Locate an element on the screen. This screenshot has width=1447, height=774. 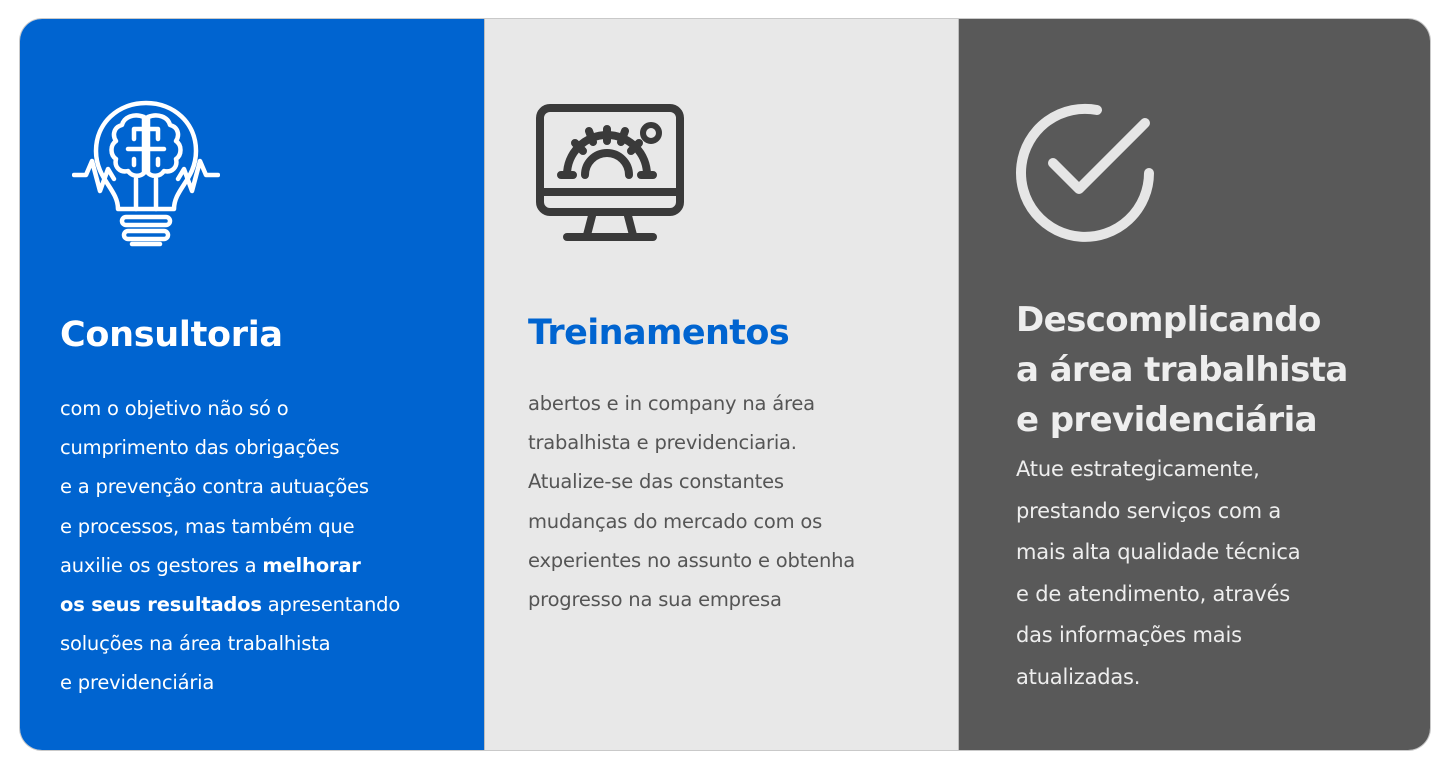
text-run: e processos, mas também que is located at coordinates (207, 526).